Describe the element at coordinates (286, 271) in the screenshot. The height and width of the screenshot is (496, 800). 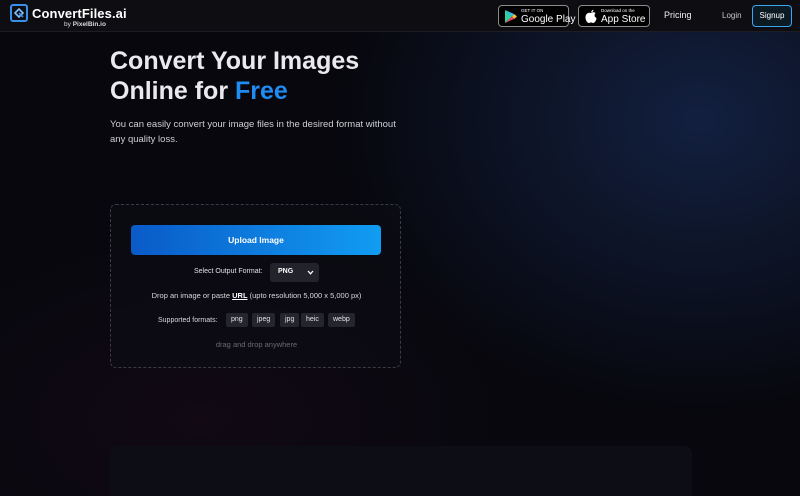
I see `output-format-value: PNG` at that location.